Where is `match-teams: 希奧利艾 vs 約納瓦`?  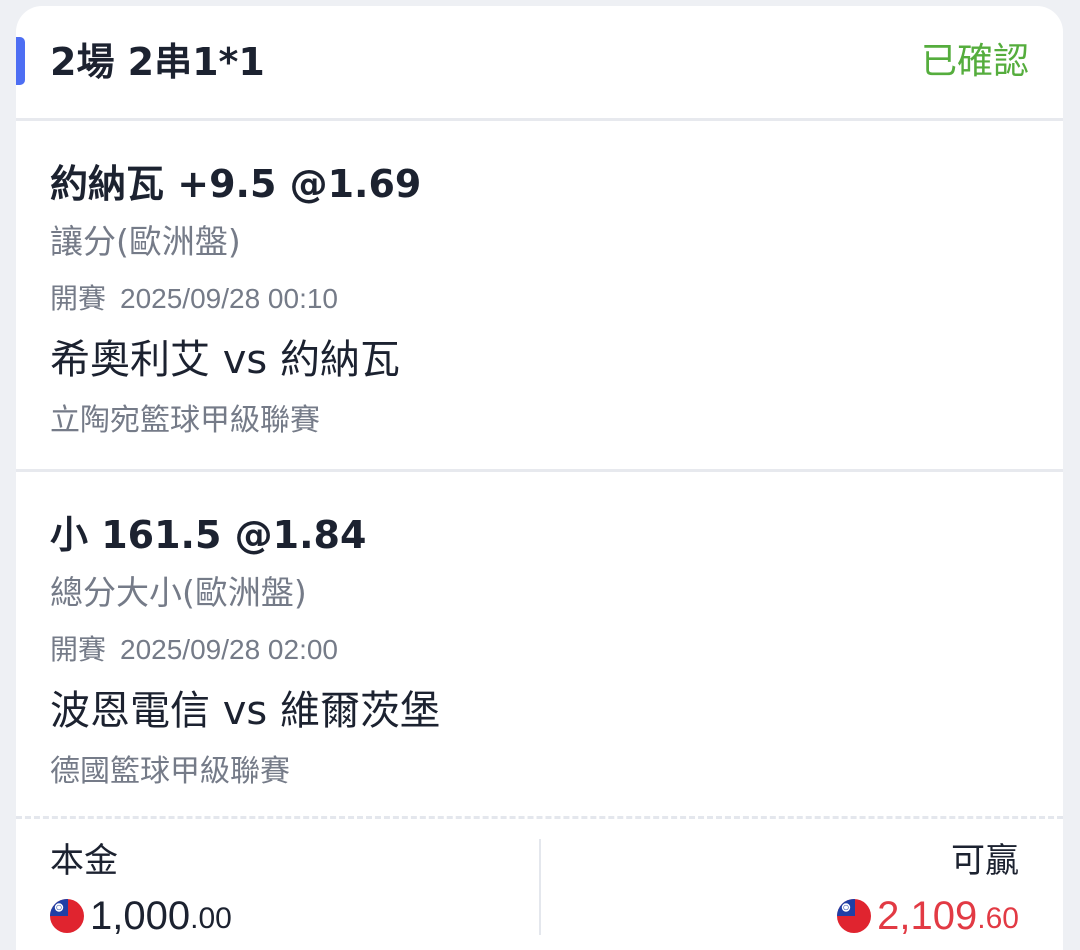
match-teams: 希奧利艾 vs 約納瓦 is located at coordinates (225, 360).